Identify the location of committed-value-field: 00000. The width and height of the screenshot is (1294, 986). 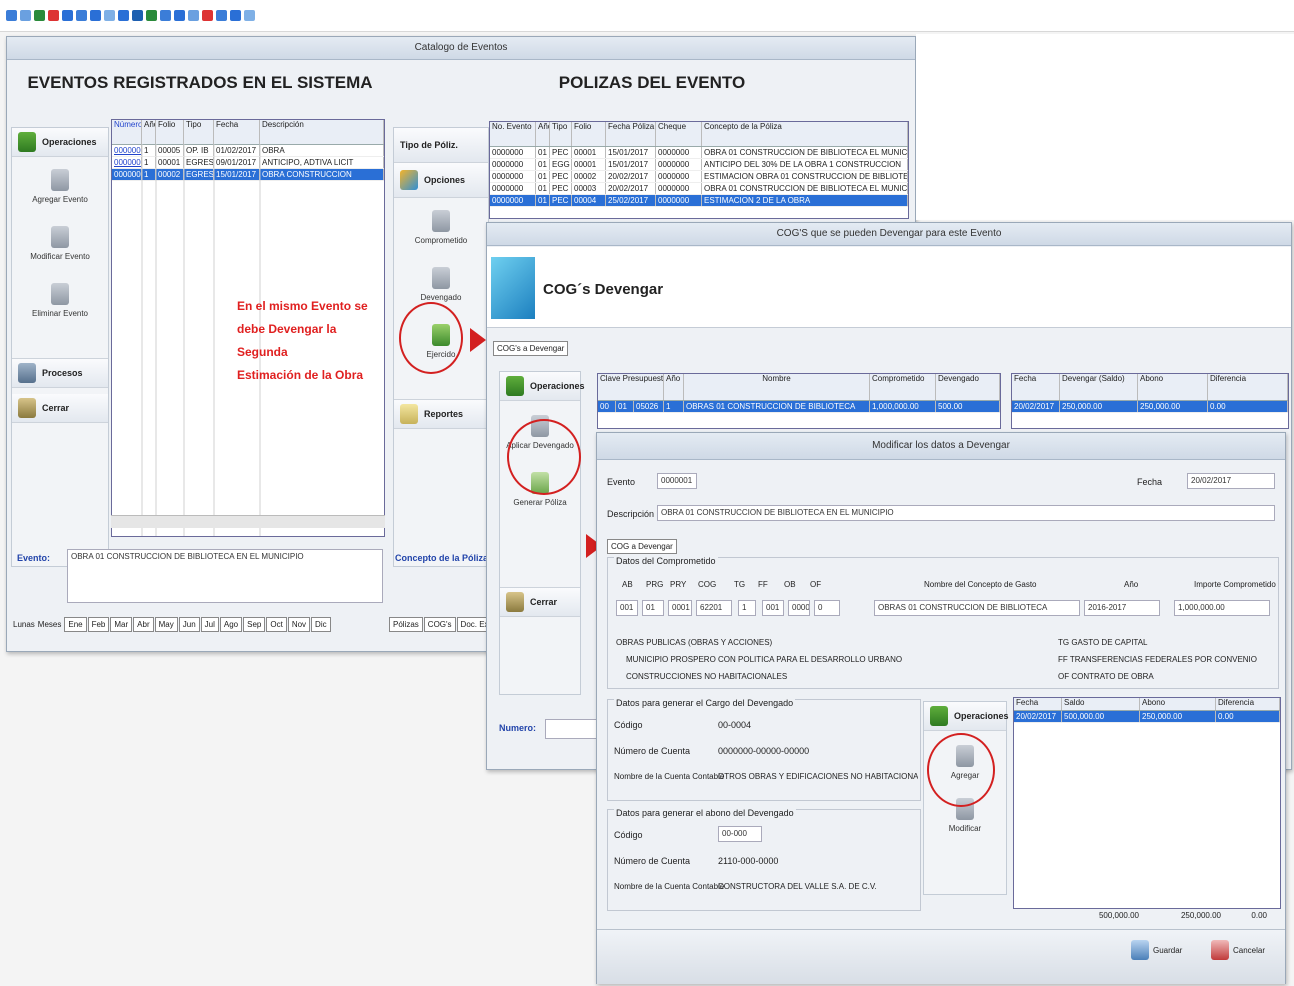
(799, 608).